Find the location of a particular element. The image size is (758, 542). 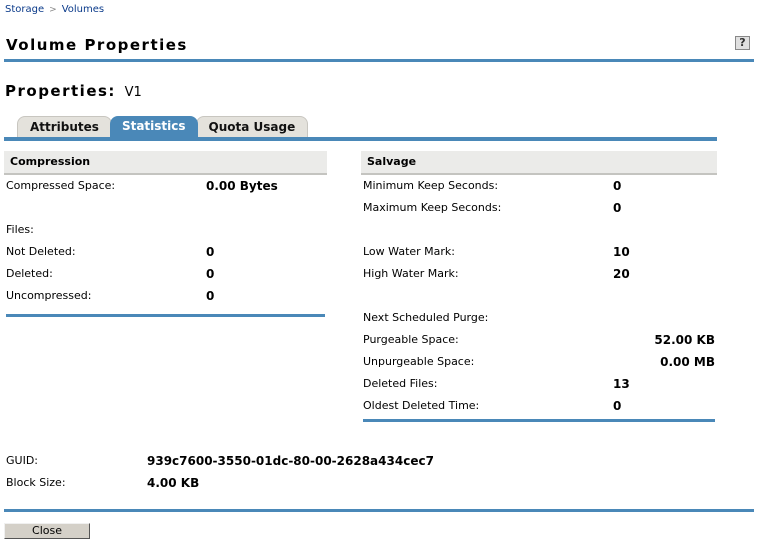

unpurgeable-label: Unpurgeable Space: is located at coordinates (419, 361).